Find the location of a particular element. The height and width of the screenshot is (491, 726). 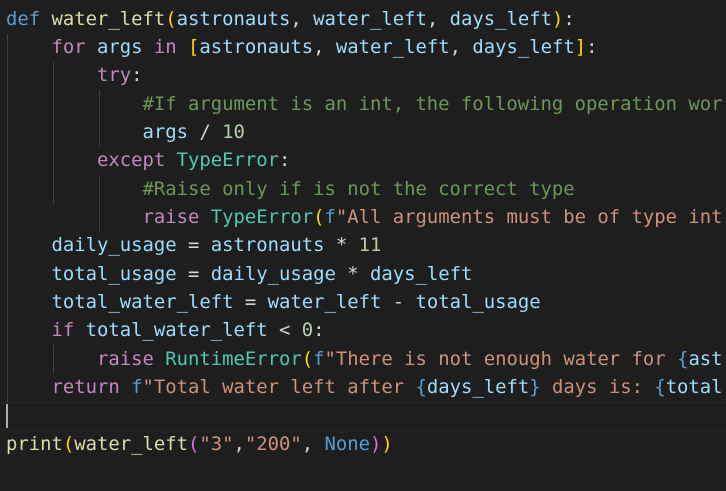

code-token: [ is located at coordinates (194, 47).